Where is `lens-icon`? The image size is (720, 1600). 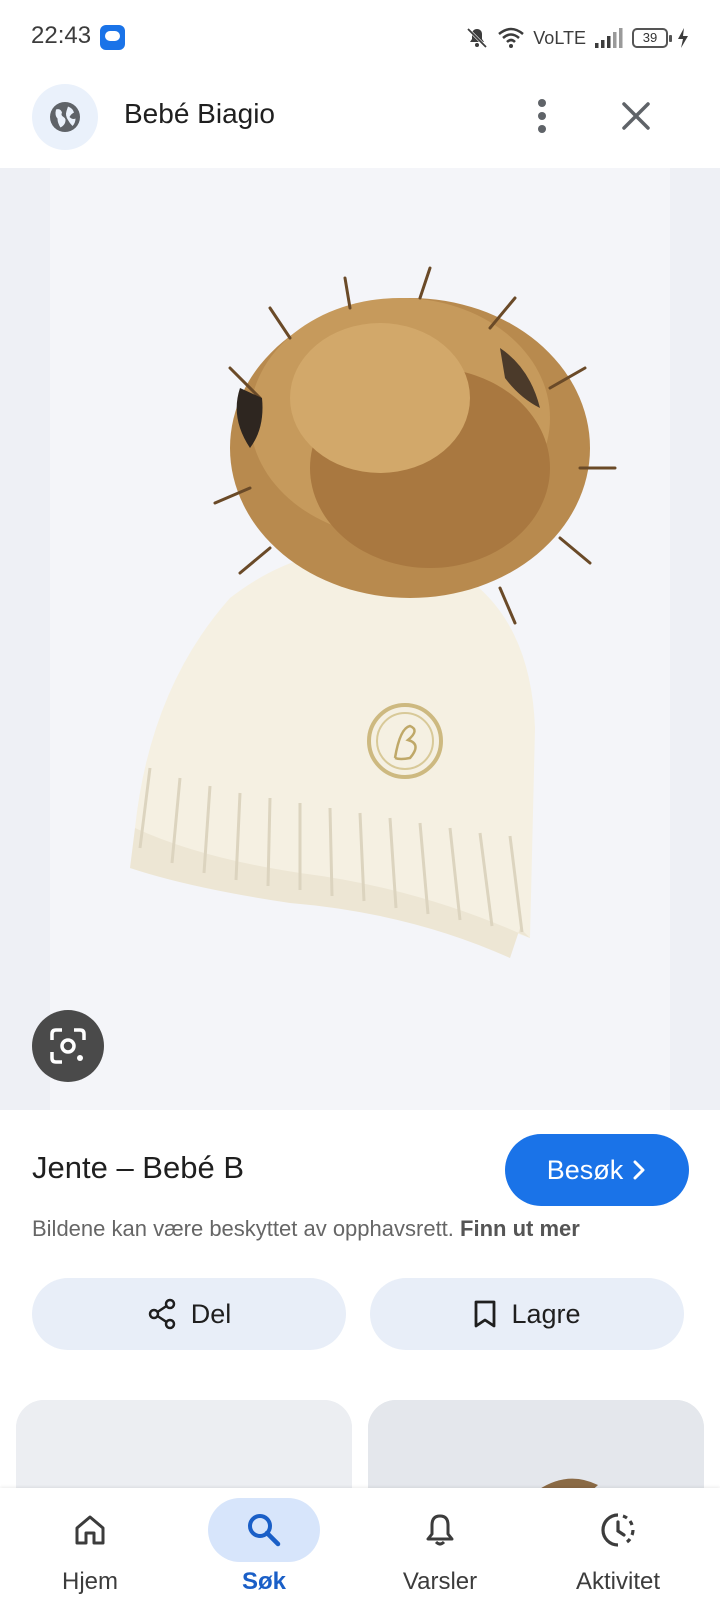 lens-icon is located at coordinates (68, 1046).